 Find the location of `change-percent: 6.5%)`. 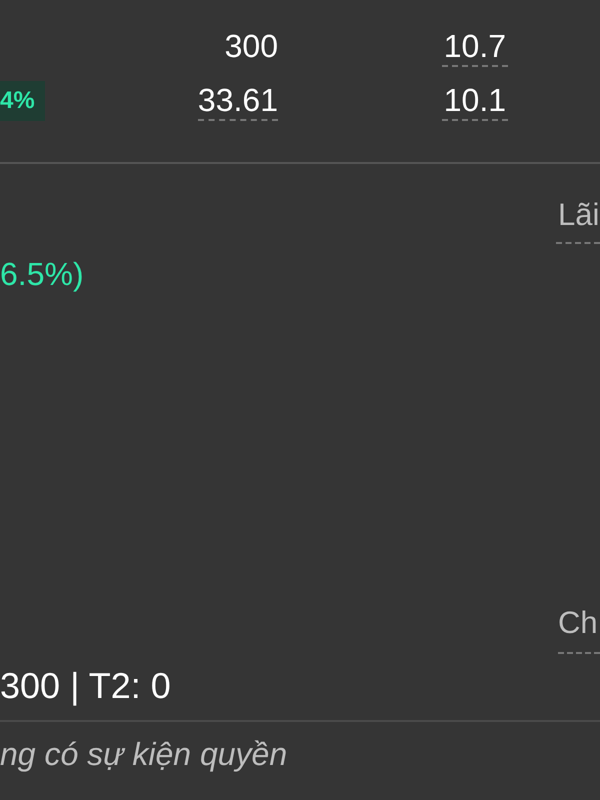

change-percent: 6.5%) is located at coordinates (42, 274).